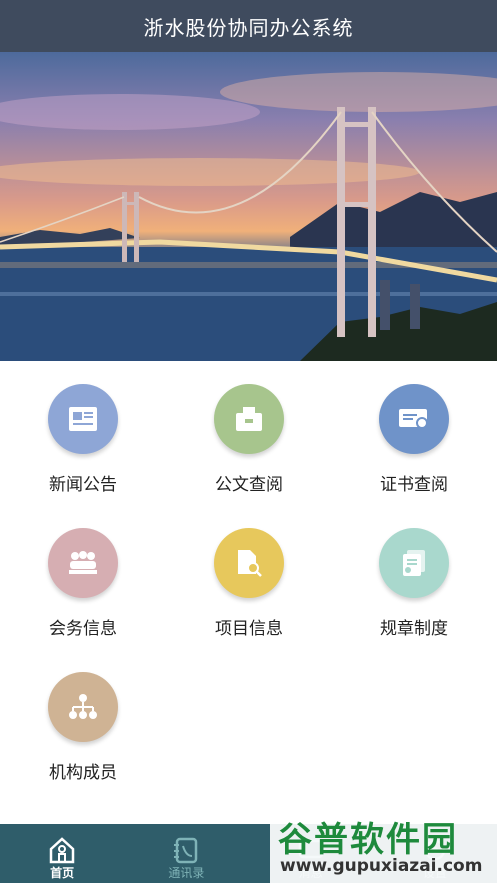  I want to click on file-search-icon, so click(250, 563).